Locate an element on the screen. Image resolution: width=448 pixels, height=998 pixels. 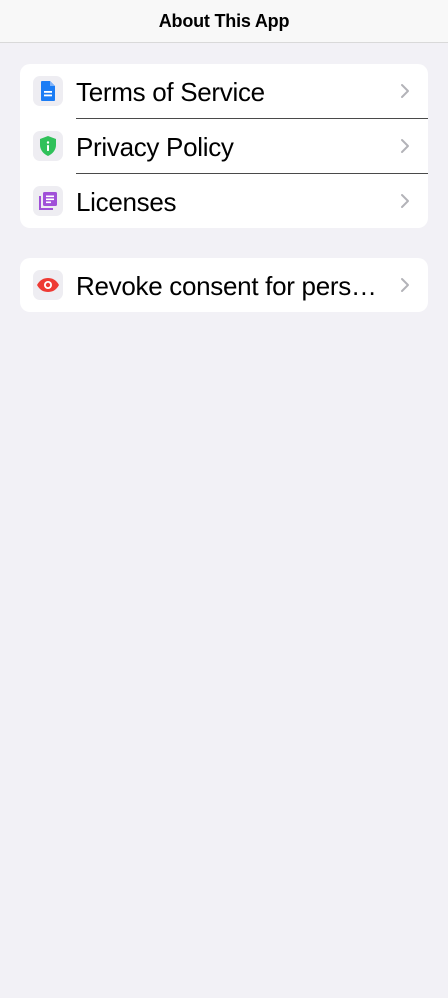
about-links-group: Terms of Service Privacy Policy Licenses is located at coordinates (224, 146).